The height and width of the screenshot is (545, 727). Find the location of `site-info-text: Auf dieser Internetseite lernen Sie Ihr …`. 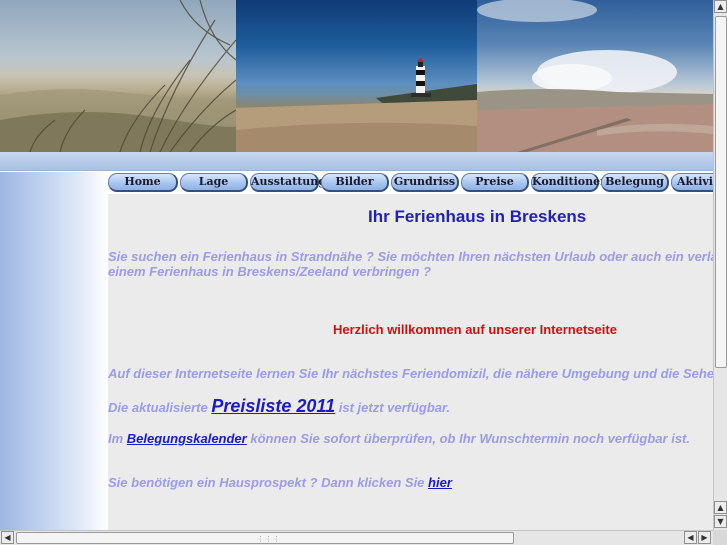

site-info-text: Auf dieser Internetseite lernen Sie Ihr … is located at coordinates (410, 373).